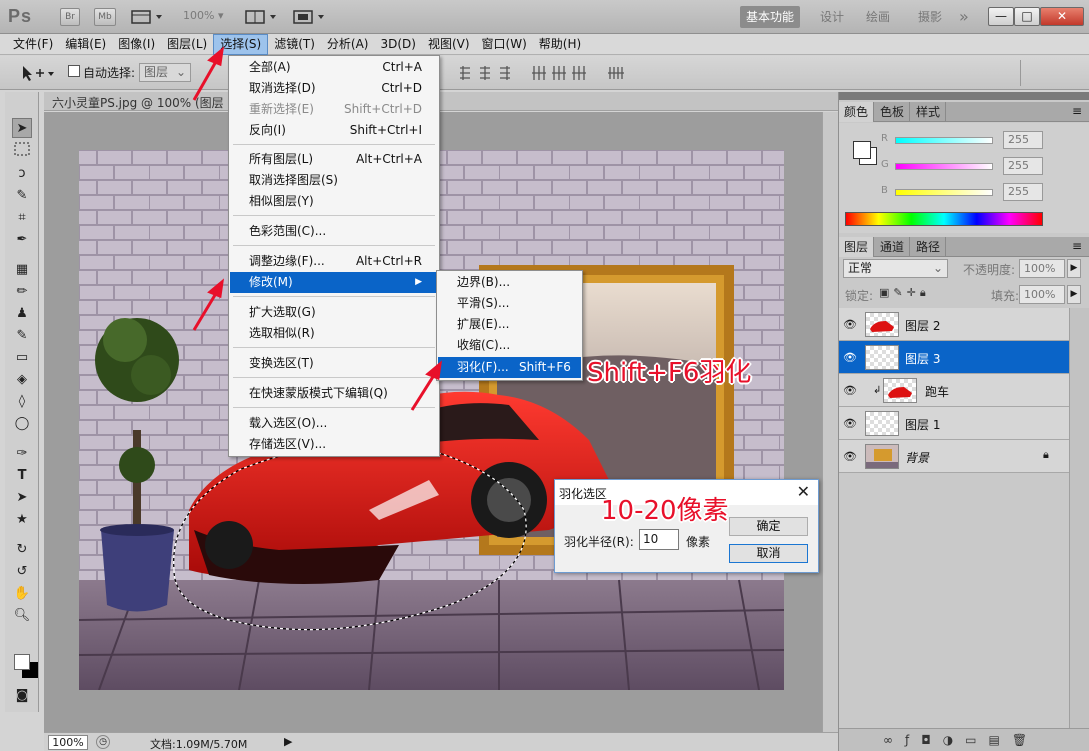 The image size is (1089, 751). Describe the element at coordinates (22, 454) in the screenshot. I see `pen-tool-icon: ✑` at that location.